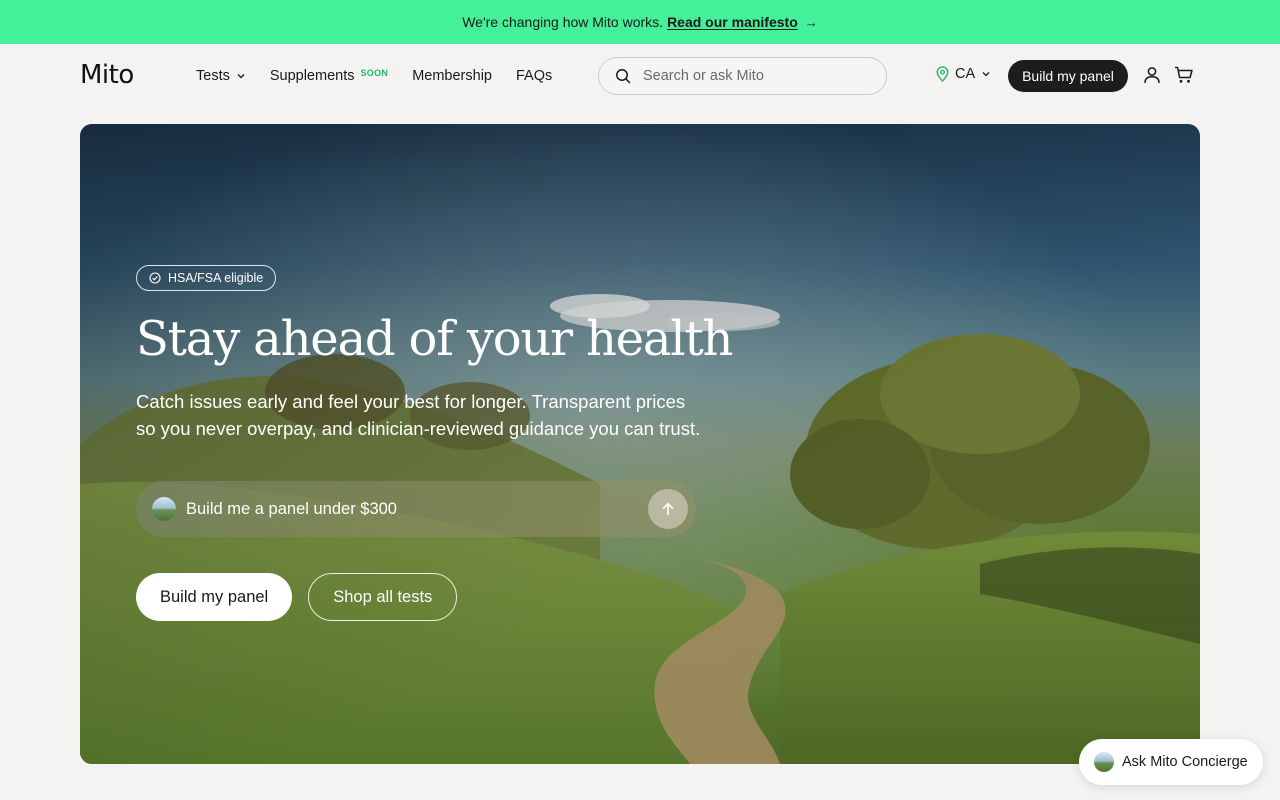 This screenshot has width=1280, height=800. I want to click on send-prompt-button, so click(668, 509).